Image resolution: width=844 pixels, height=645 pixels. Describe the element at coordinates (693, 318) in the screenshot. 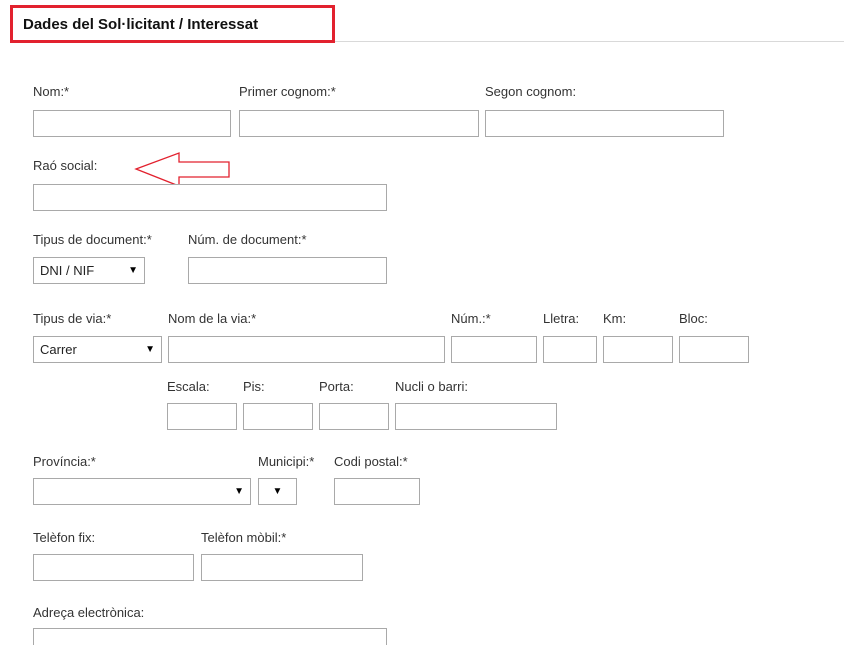

I see `bloc-label: Bloc:` at that location.